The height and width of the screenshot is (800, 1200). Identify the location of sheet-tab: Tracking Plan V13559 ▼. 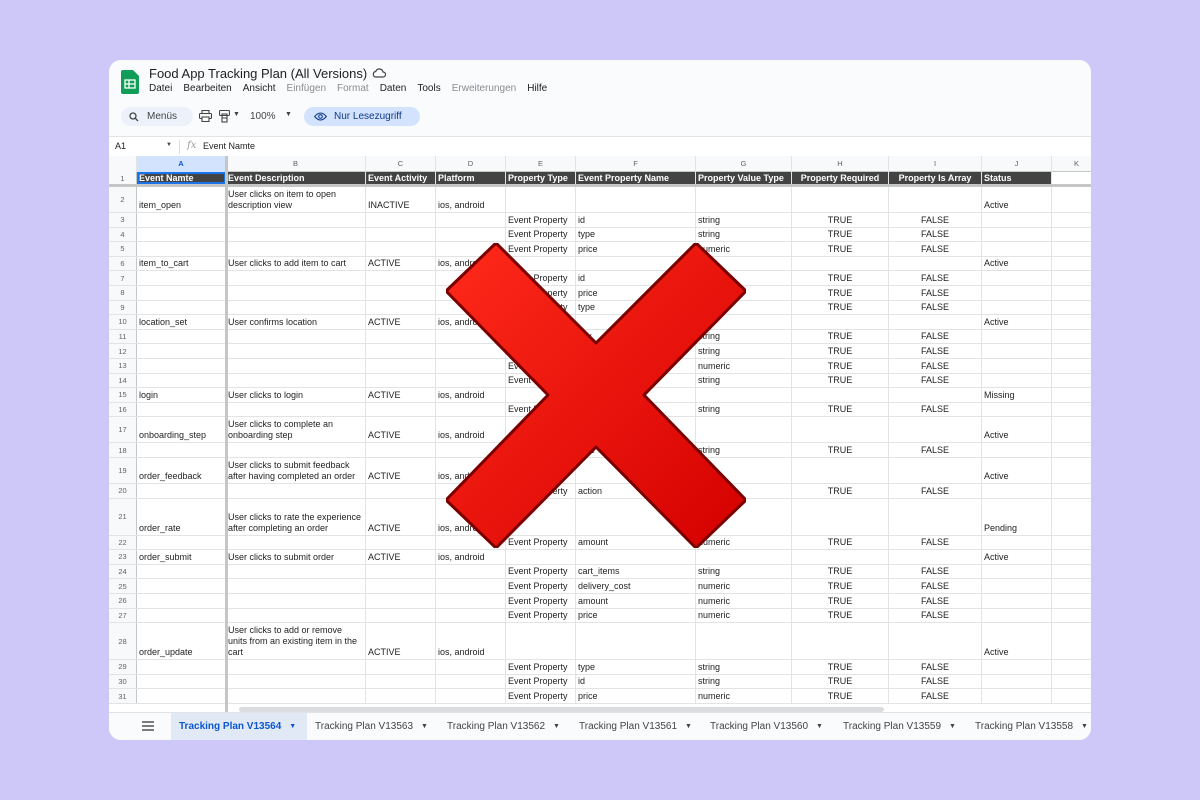
(901, 726).